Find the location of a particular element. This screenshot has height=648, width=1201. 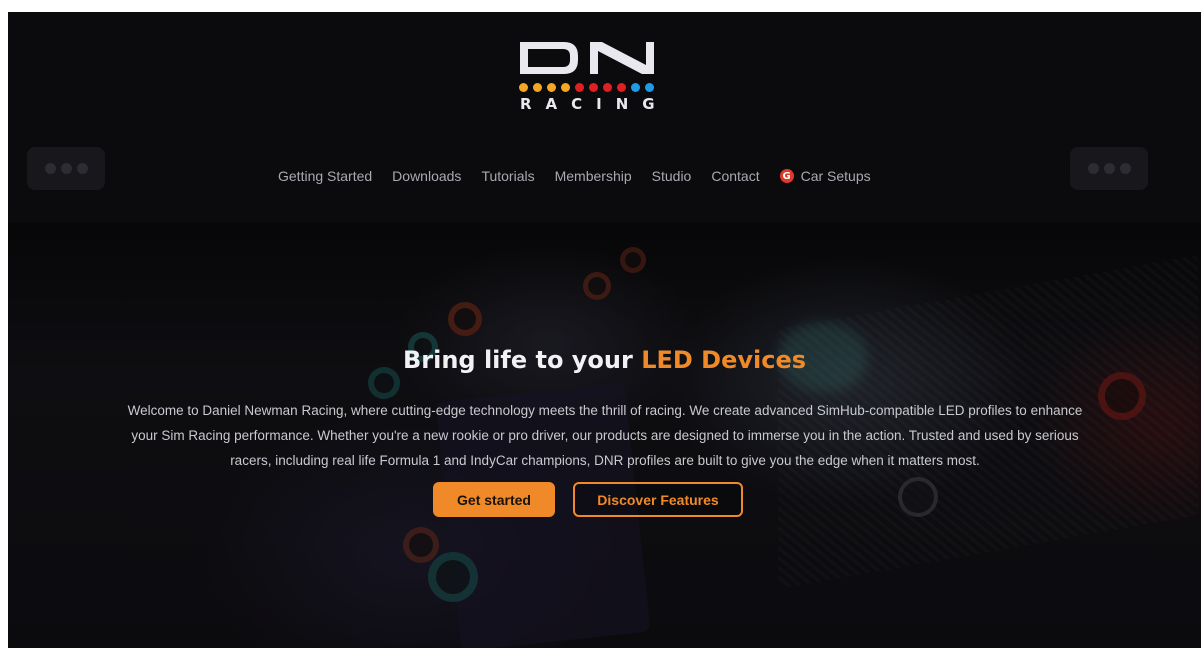

nav-contact: Contact is located at coordinates (735, 176).